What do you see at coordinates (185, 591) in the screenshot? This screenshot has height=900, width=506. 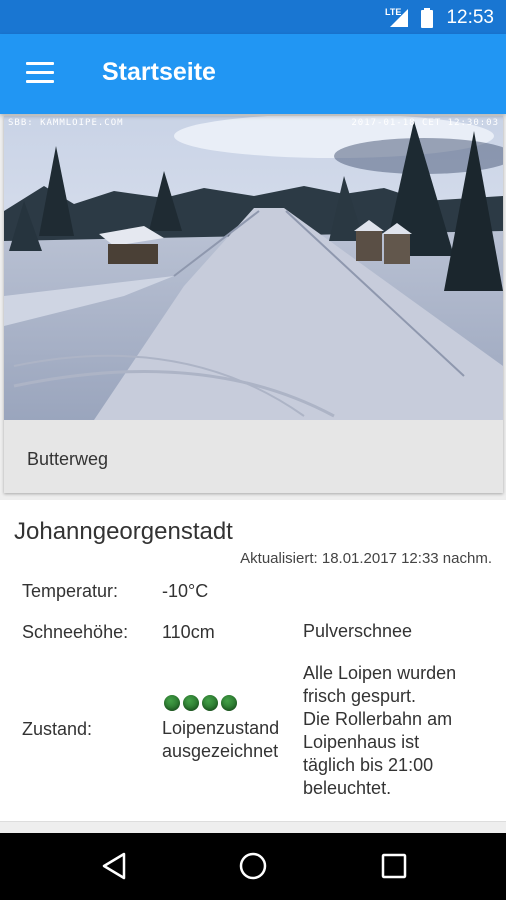 I see `temperature-value: -10°C` at bounding box center [185, 591].